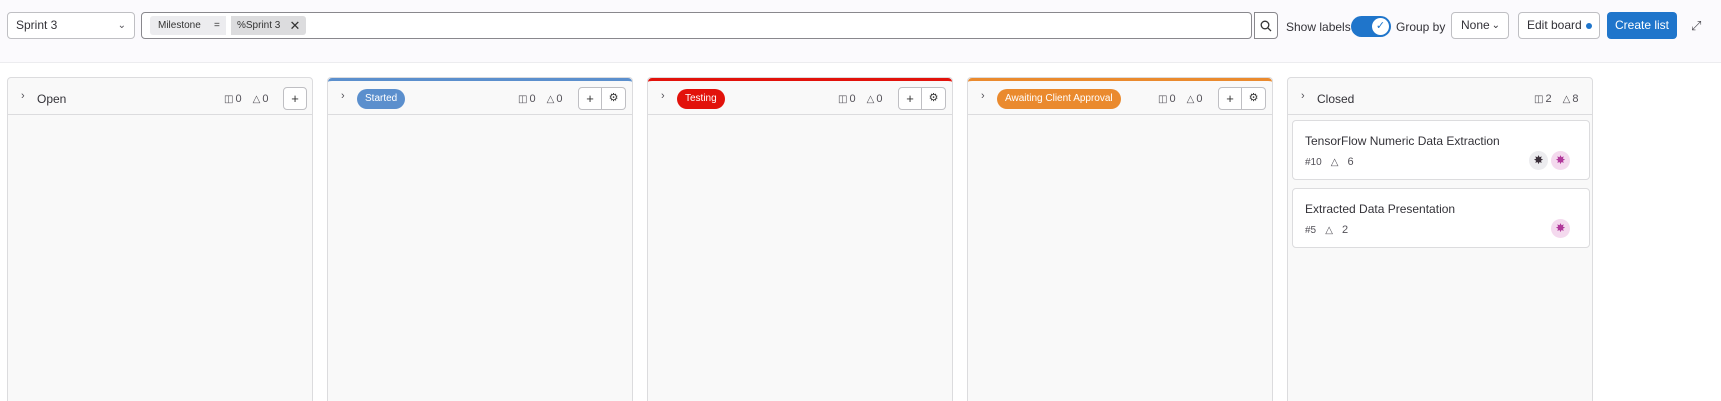 The width and height of the screenshot is (1721, 401). Describe the element at coordinates (1696, 26) in the screenshot. I see `expand-icon: ⤢` at that location.